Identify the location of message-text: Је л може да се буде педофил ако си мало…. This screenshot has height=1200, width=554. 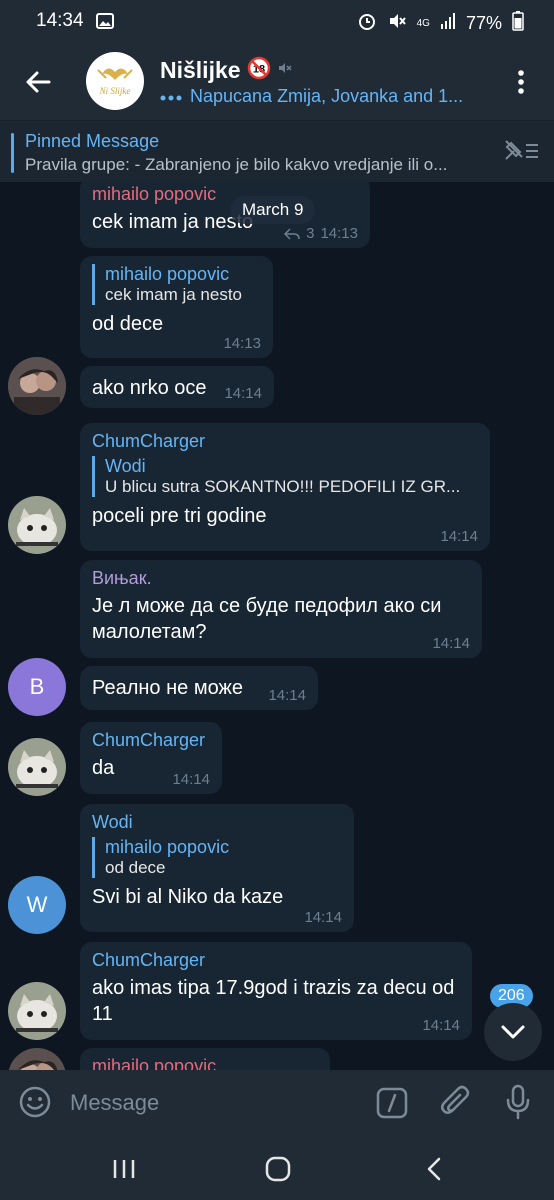
(267, 619).